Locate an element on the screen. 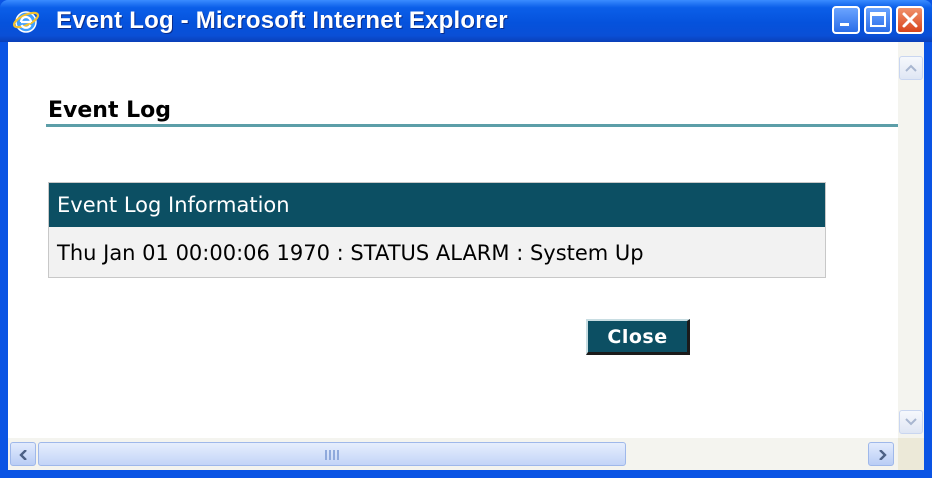 Image resolution: width=932 pixels, height=478 pixels. window-title: Event Log - Microsoft Internet Explorer is located at coordinates (282, 20).